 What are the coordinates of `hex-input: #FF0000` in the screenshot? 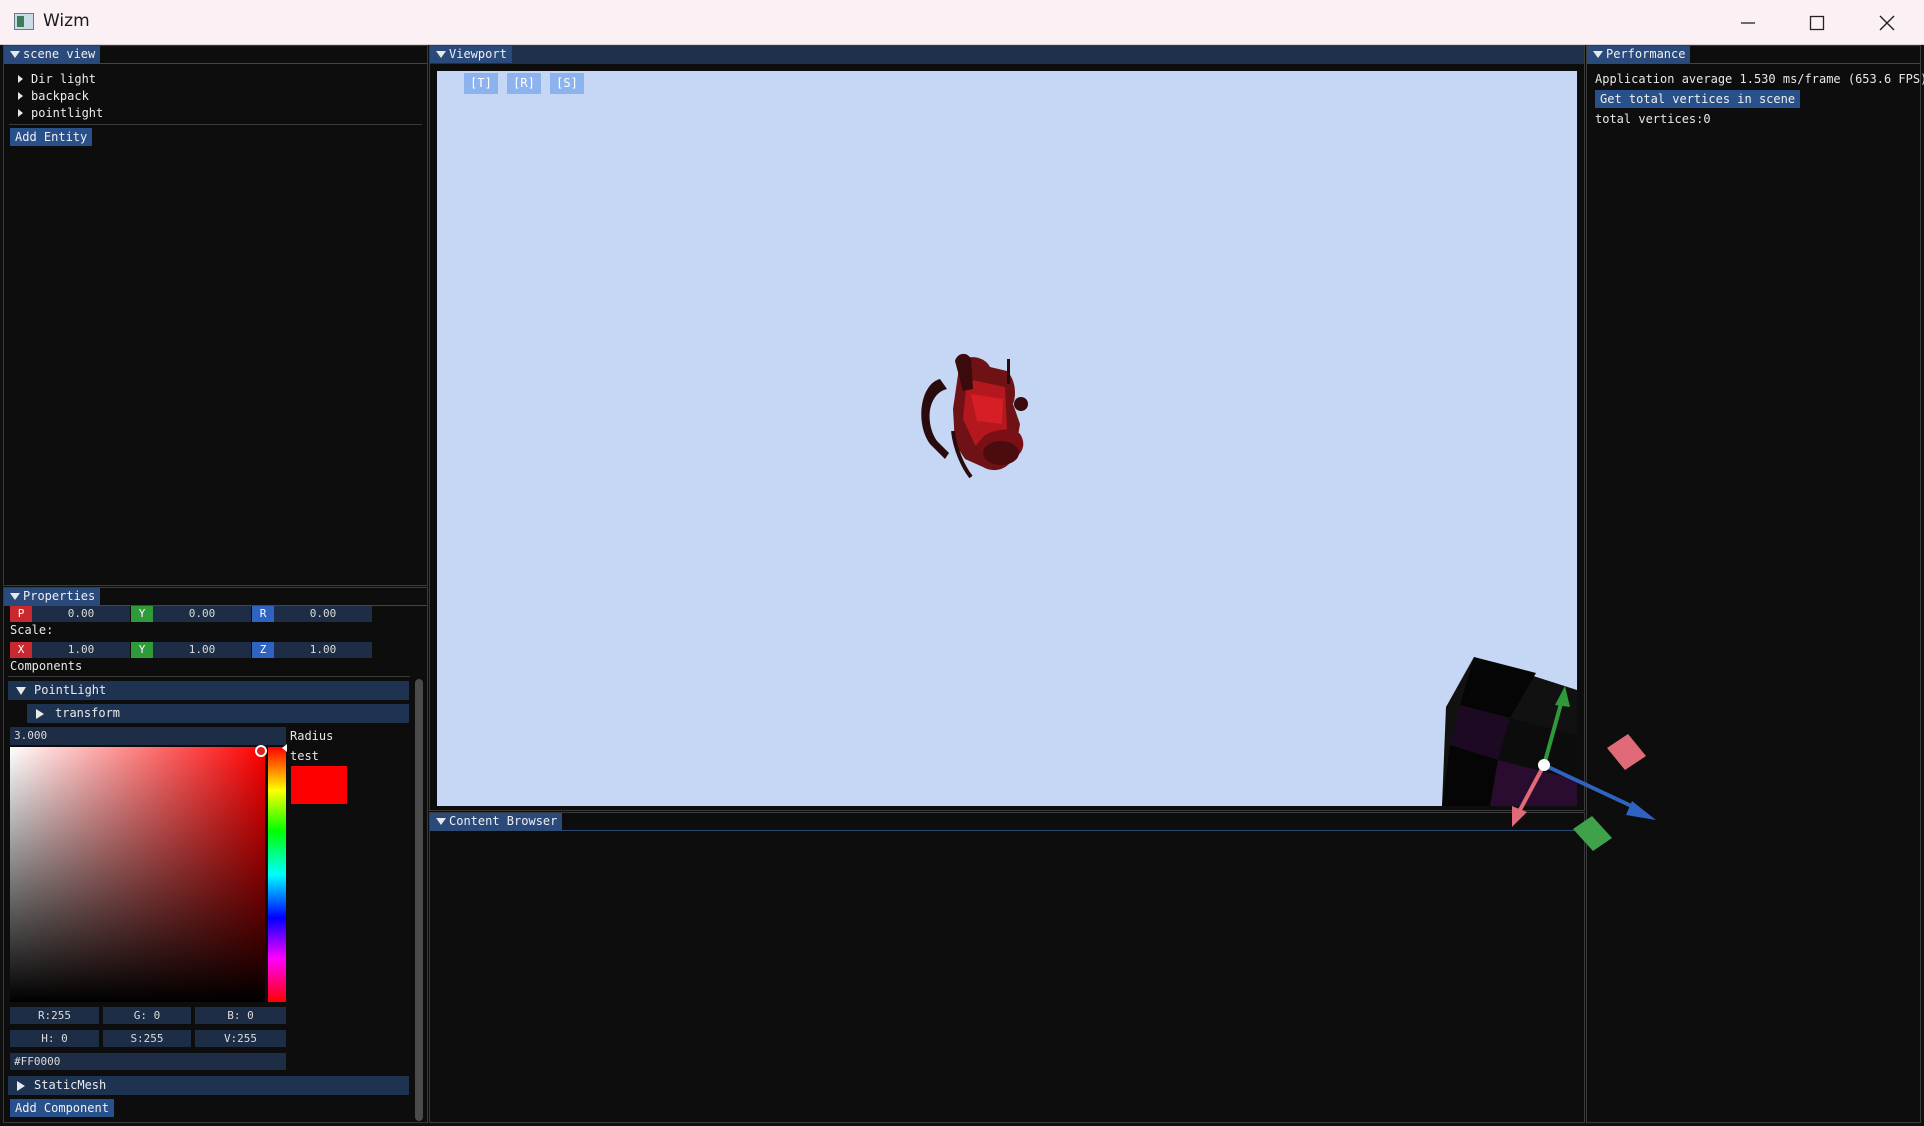 It's located at (148, 1061).